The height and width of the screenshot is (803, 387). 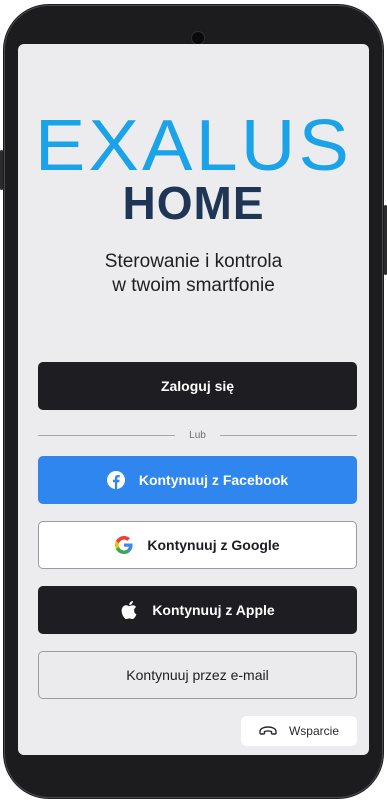 What do you see at coordinates (268, 731) in the screenshot?
I see `phone-icon` at bounding box center [268, 731].